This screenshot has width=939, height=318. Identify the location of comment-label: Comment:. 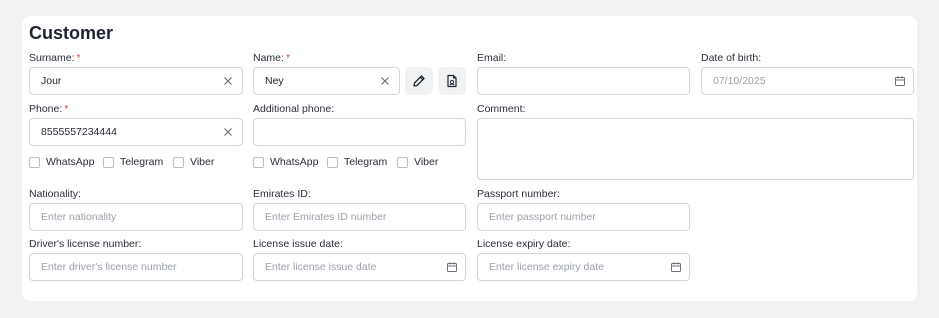
(501, 109).